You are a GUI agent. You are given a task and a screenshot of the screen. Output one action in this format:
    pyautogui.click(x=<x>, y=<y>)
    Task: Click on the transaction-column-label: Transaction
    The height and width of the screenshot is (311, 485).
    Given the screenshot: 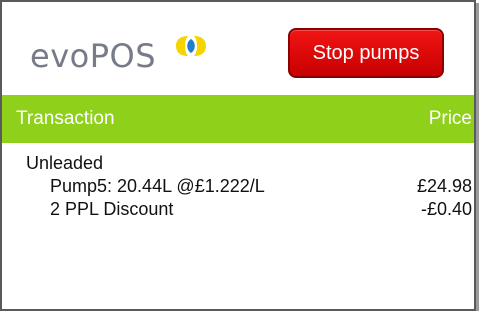 What is the action you would take?
    pyautogui.click(x=65, y=118)
    